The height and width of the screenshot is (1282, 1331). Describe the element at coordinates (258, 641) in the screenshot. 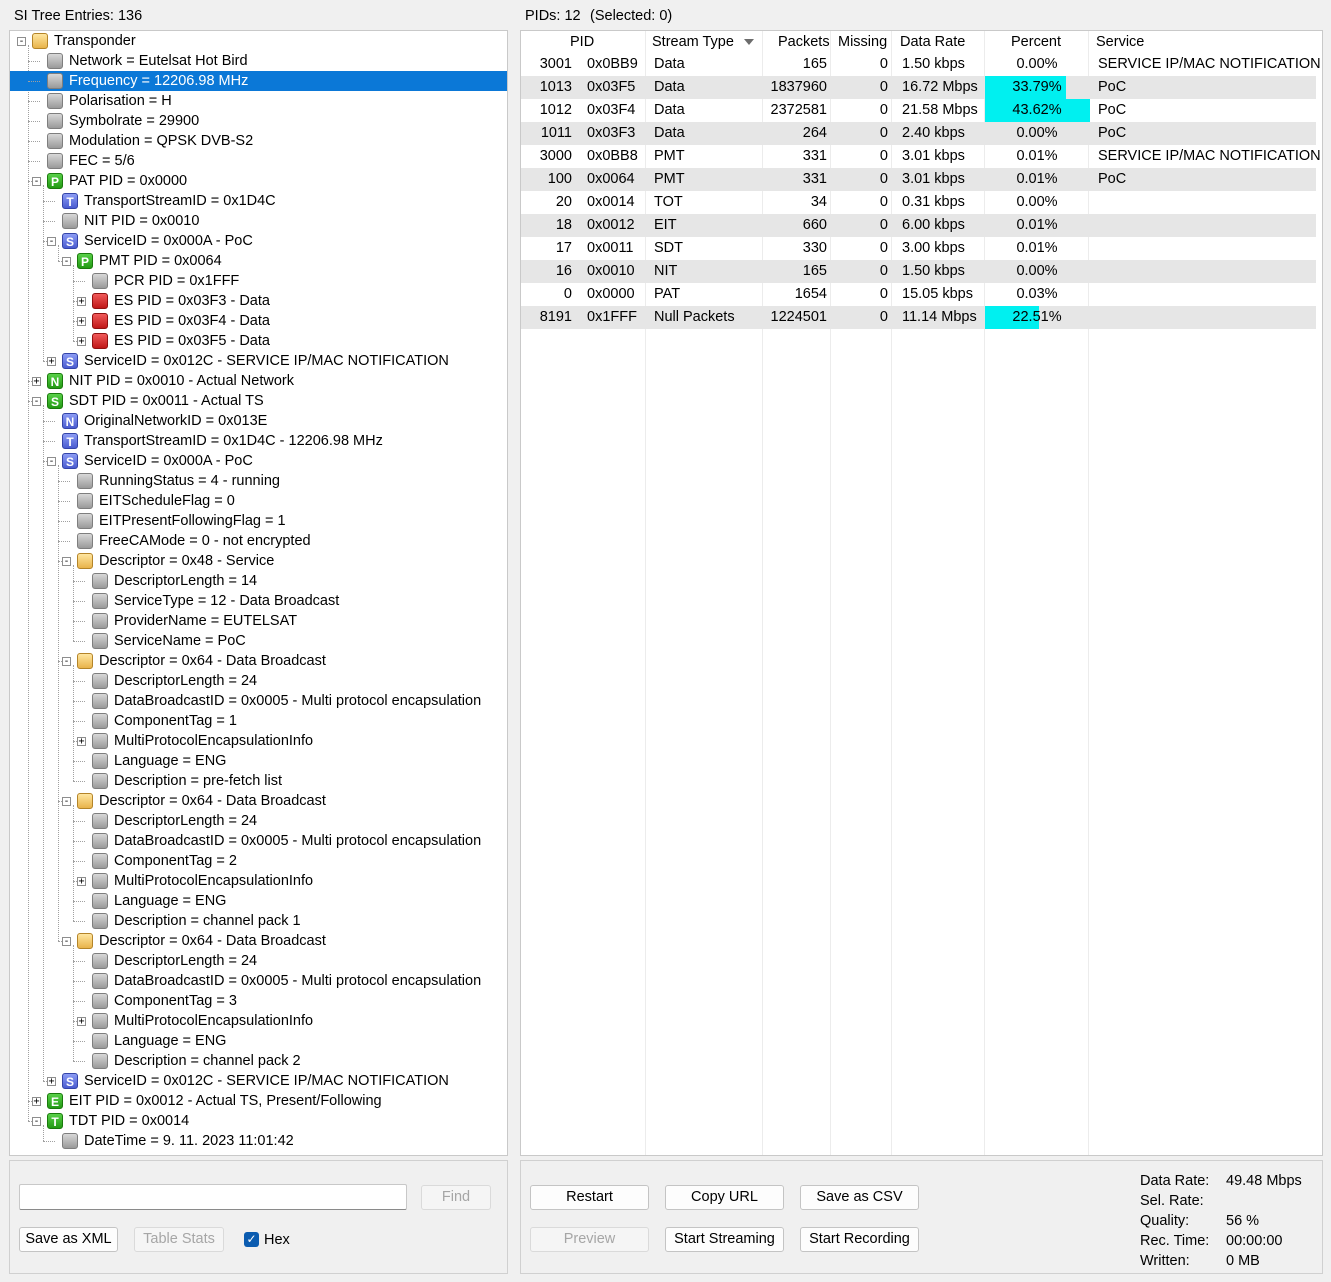

I see `tree-node: ServiceName = PoC` at that location.